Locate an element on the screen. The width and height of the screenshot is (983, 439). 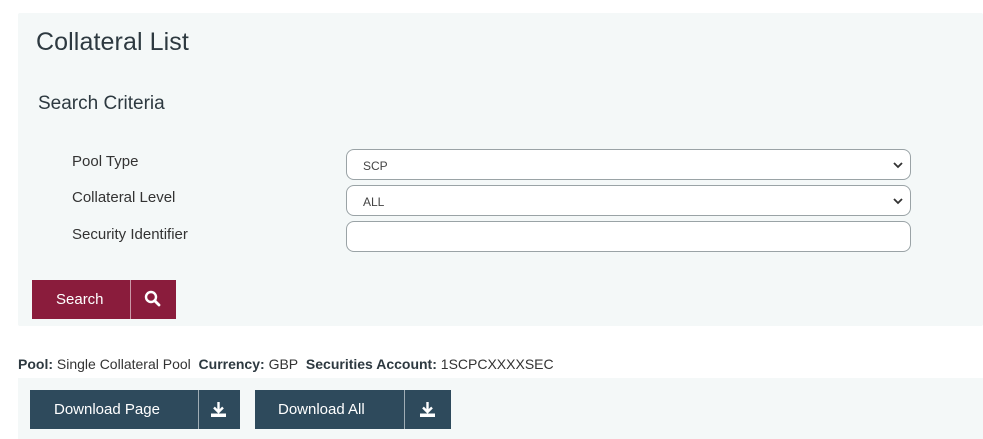
securities-account-label: Securities Account: is located at coordinates (371, 364).